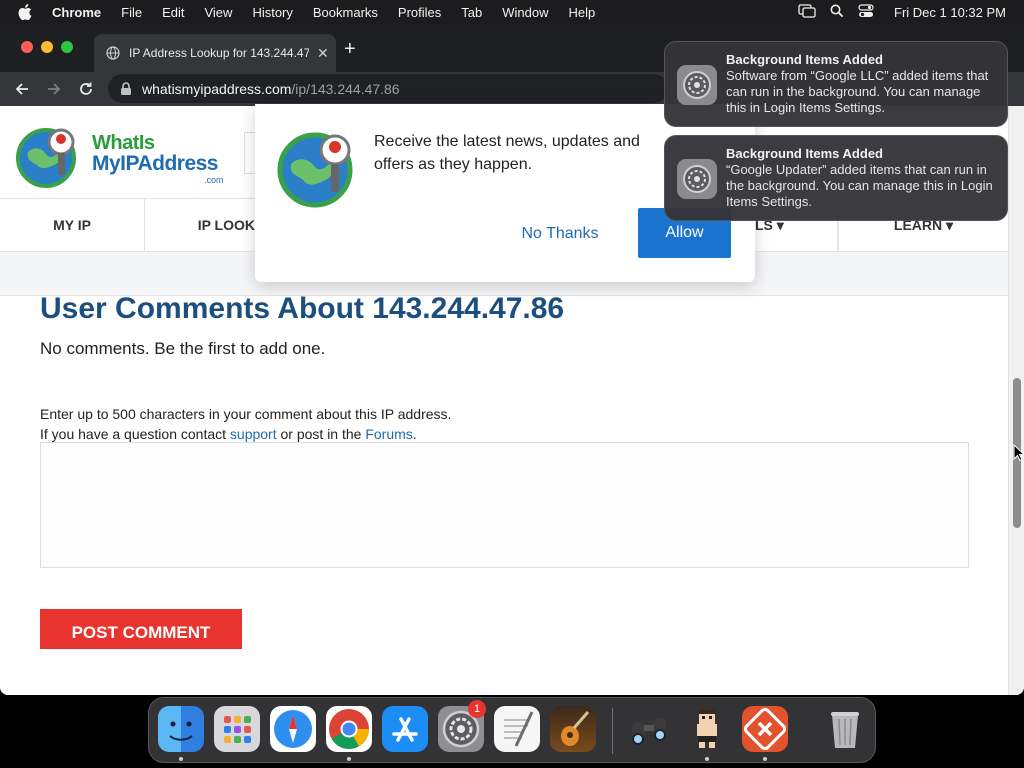 The height and width of the screenshot is (768, 1024). Describe the element at coordinates (126, 88) in the screenshot. I see `lock-icon` at that location.